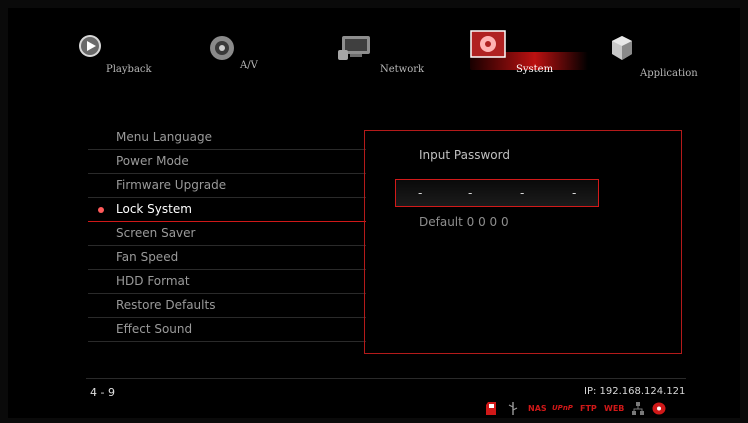 This screenshot has height=423, width=748. What do you see at coordinates (227, 282) in the screenshot?
I see `menu-item-hdd-format: HDD Format` at bounding box center [227, 282].